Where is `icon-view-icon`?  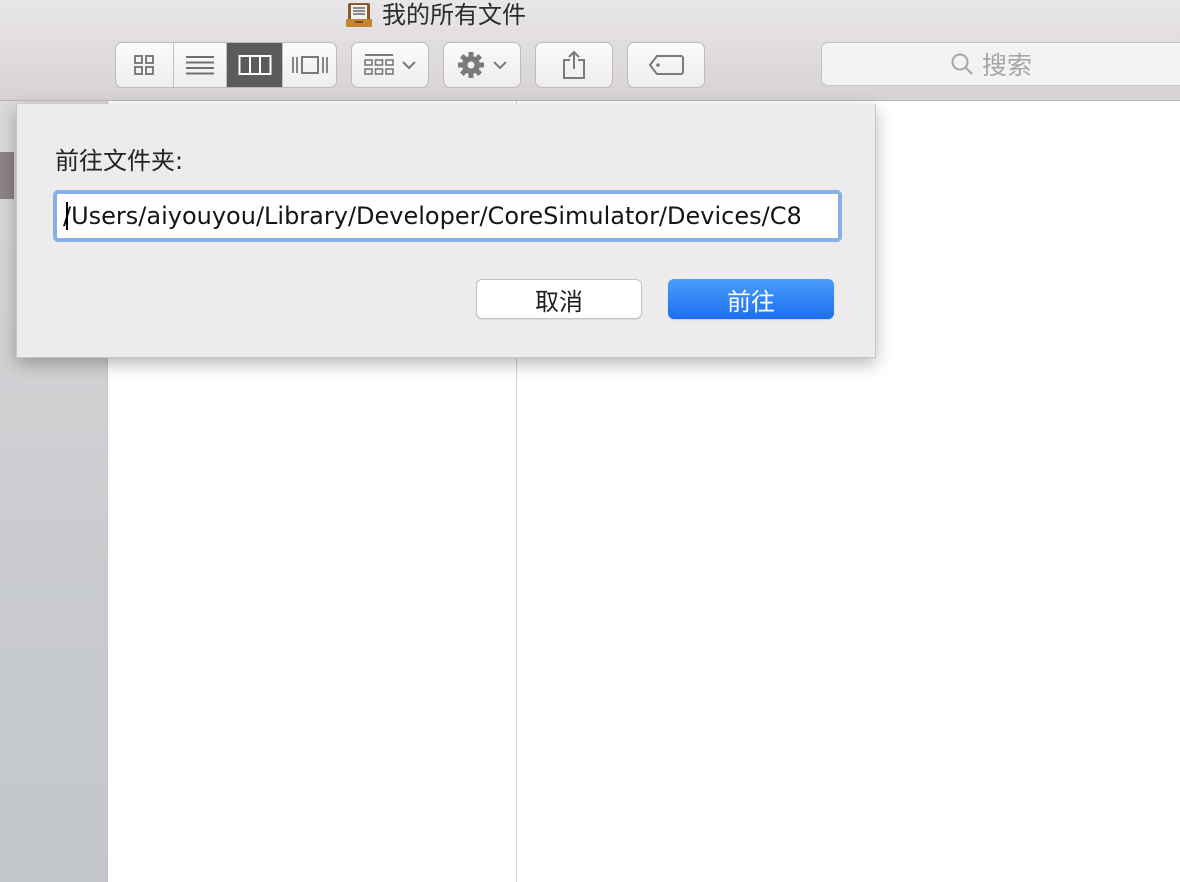 icon-view-icon is located at coordinates (144, 65).